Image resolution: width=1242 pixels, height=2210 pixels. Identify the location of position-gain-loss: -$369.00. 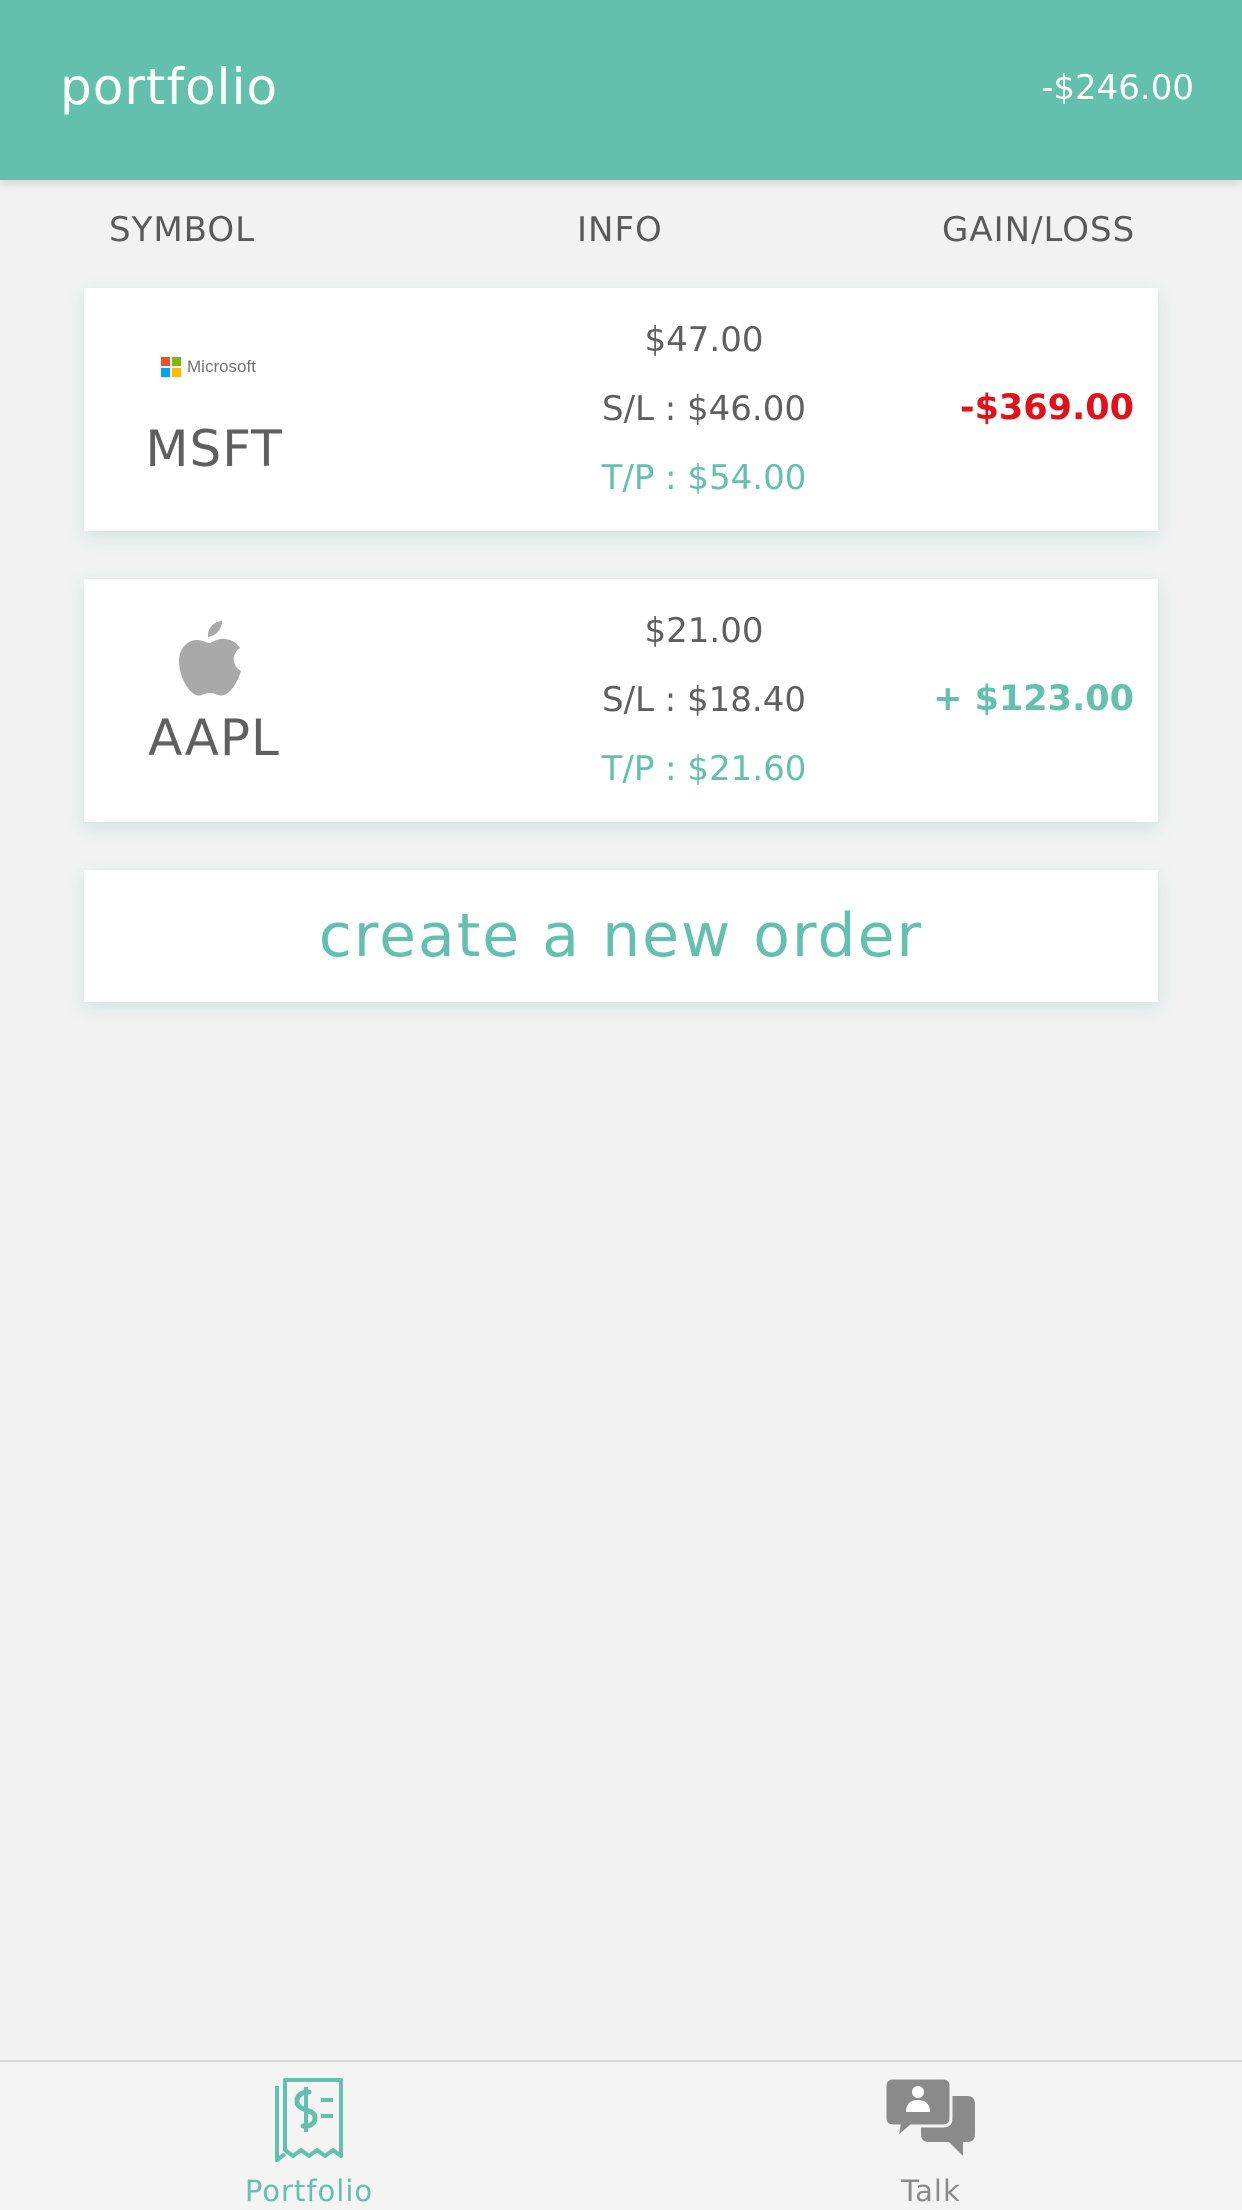
(1047, 408).